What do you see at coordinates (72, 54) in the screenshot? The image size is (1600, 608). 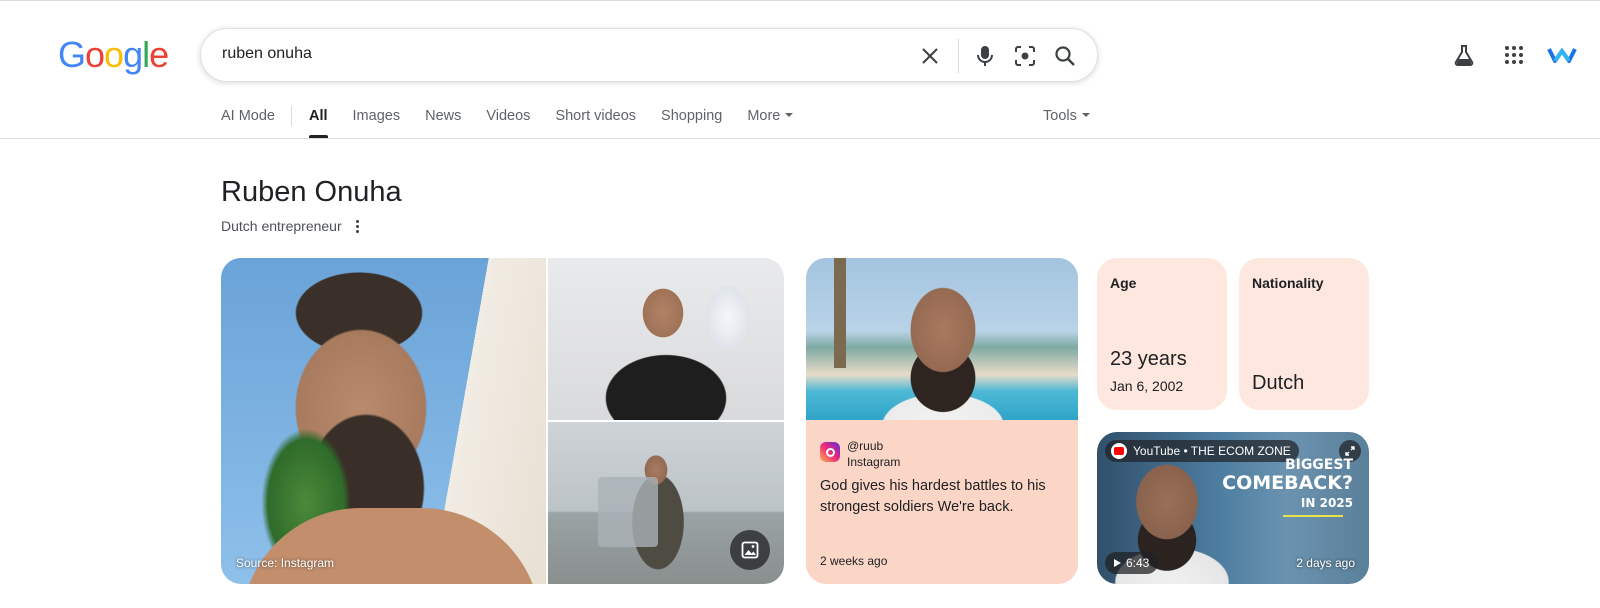 I see `logo-letter: G` at bounding box center [72, 54].